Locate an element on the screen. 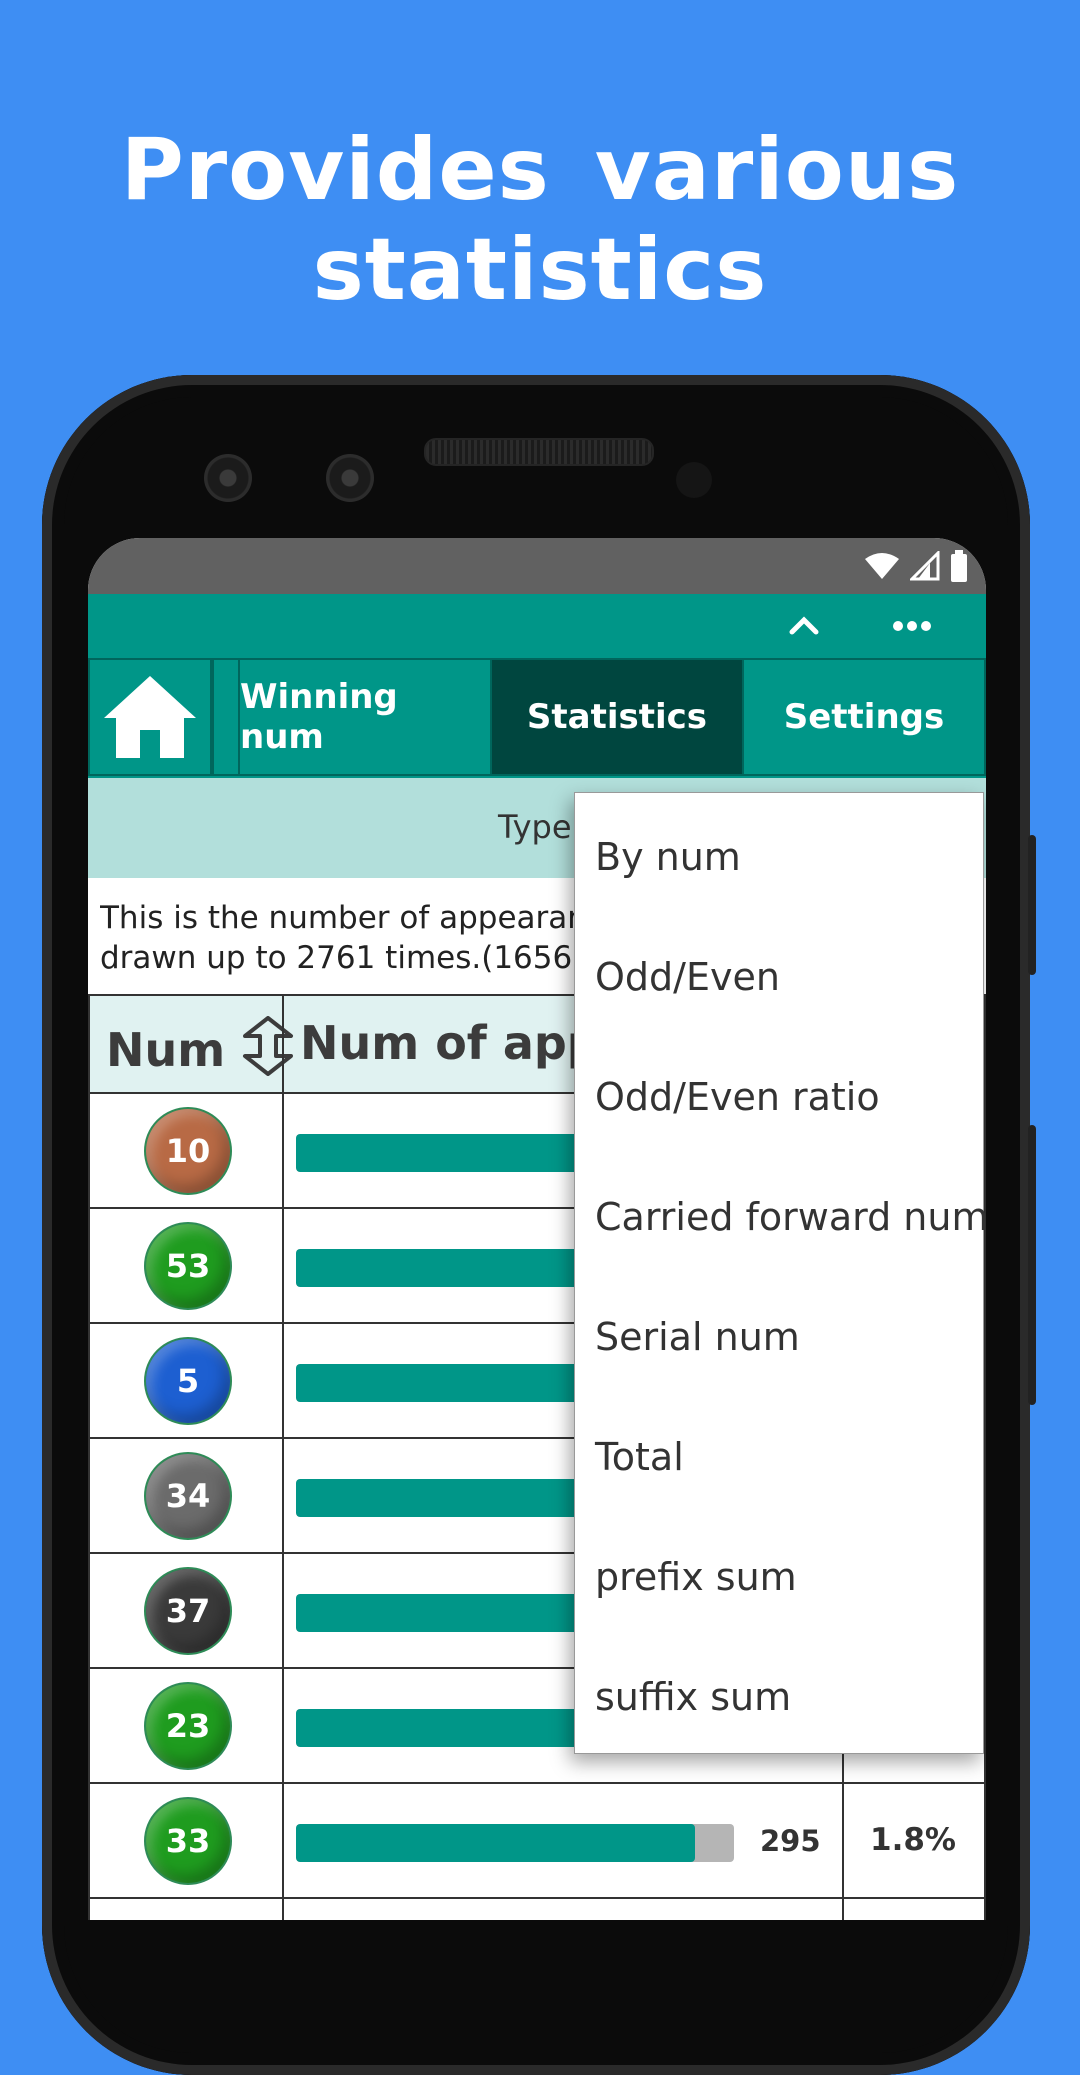  tab-spacer is located at coordinates (226, 717).